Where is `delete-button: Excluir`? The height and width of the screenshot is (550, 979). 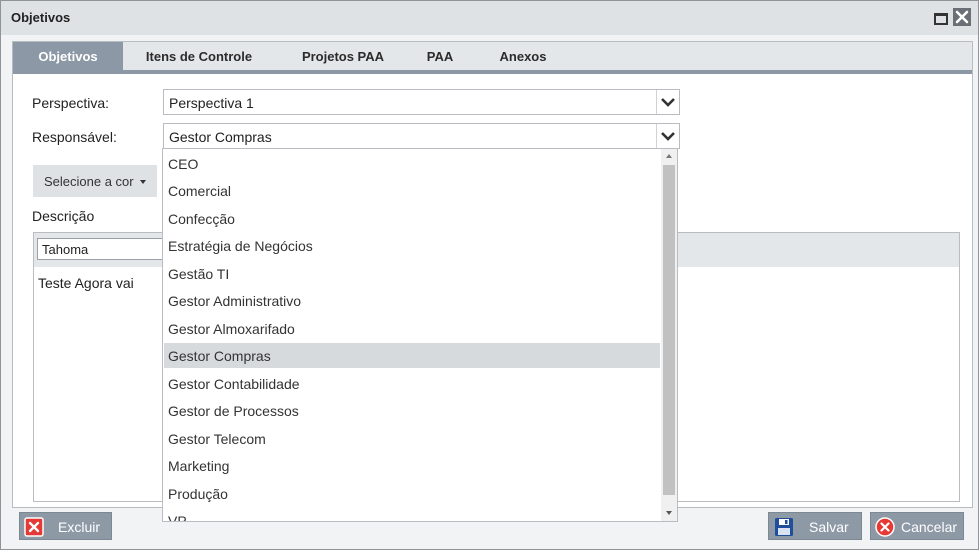 delete-button: Excluir is located at coordinates (65, 526).